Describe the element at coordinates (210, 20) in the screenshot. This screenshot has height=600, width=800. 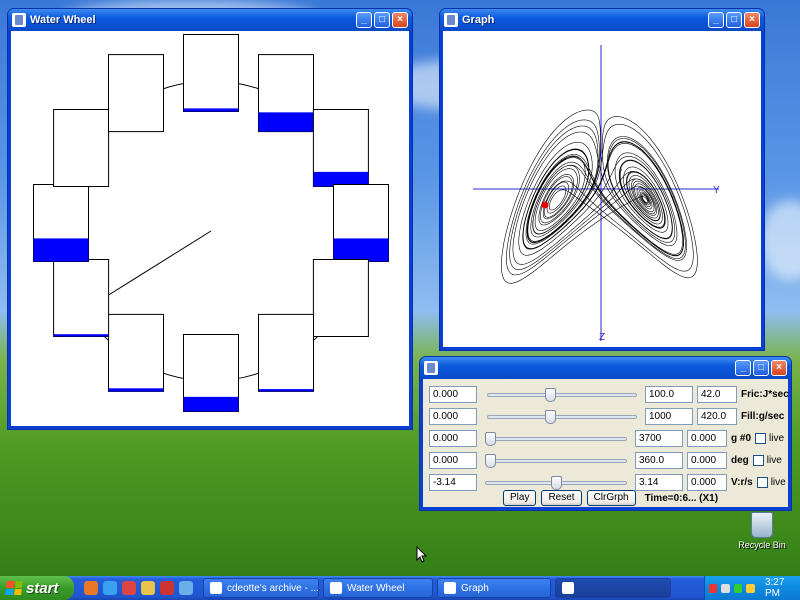
I see `water-wheel-titlebar: Water Wheel _ □ ×` at that location.